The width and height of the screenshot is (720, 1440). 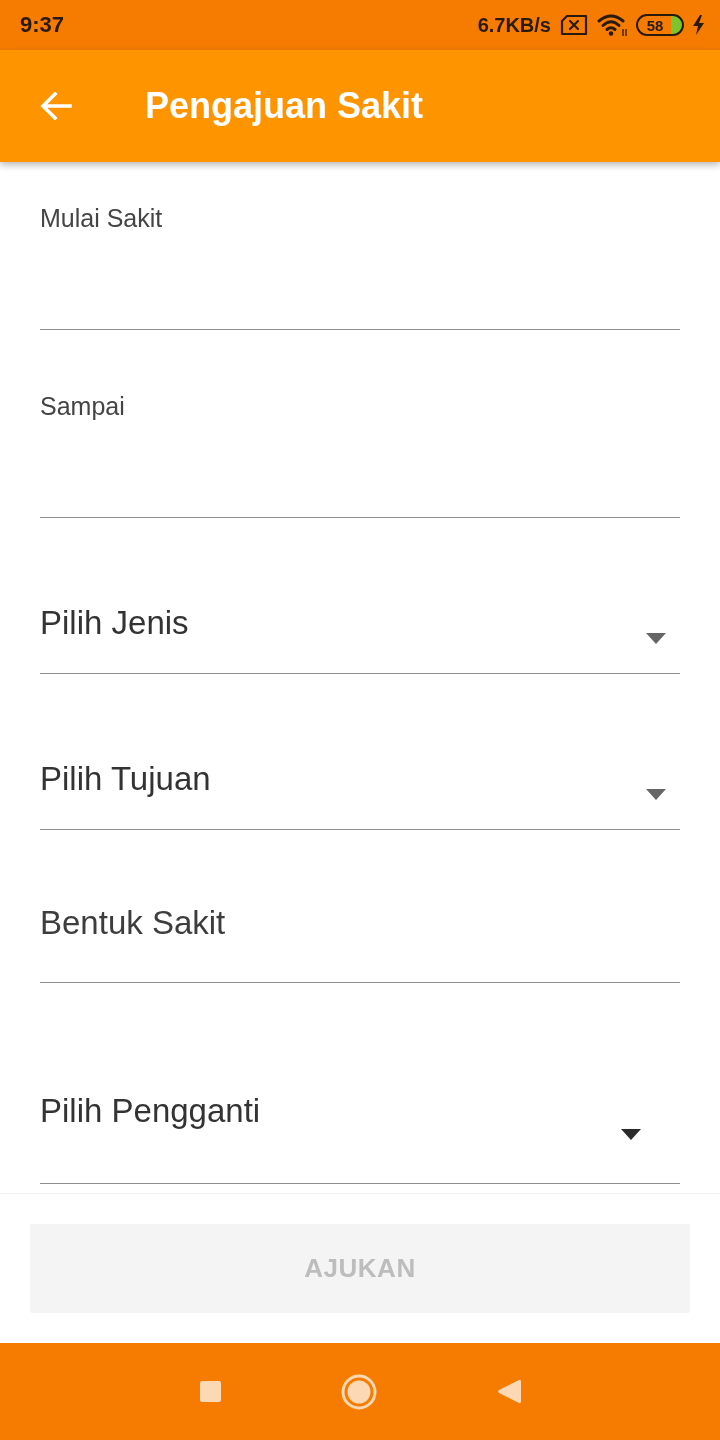 What do you see at coordinates (42, 25) in the screenshot?
I see `status-time: 9:37` at bounding box center [42, 25].